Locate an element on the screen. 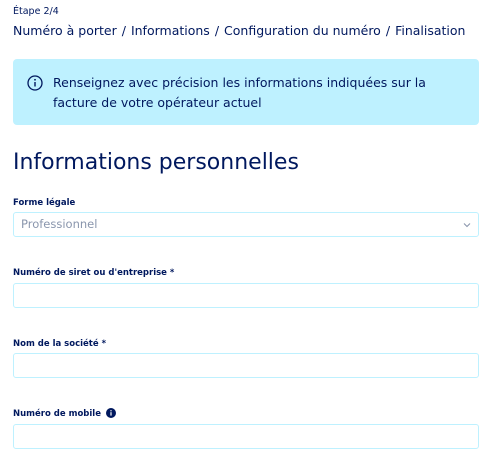 This screenshot has width=492, height=461. step-indicator: Étape 2/4 is located at coordinates (36, 11).